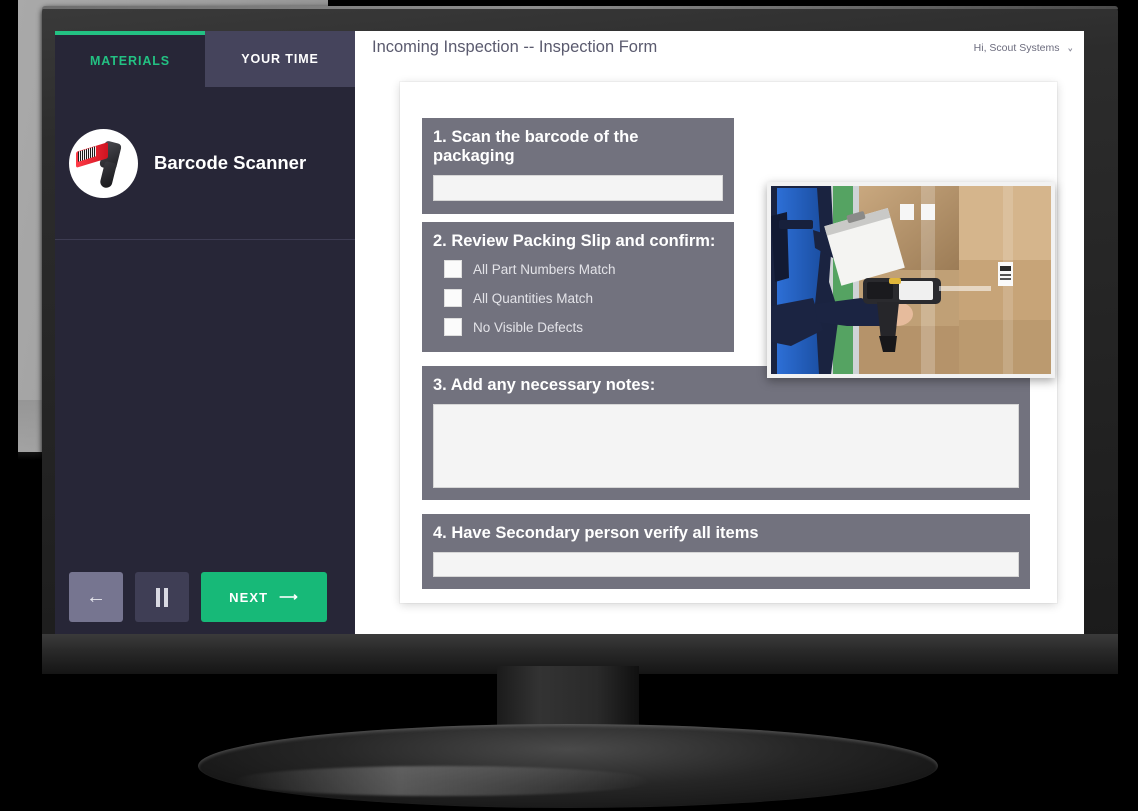  I want to click on sidebar-controls: ← NEXT ⟶, so click(198, 597).